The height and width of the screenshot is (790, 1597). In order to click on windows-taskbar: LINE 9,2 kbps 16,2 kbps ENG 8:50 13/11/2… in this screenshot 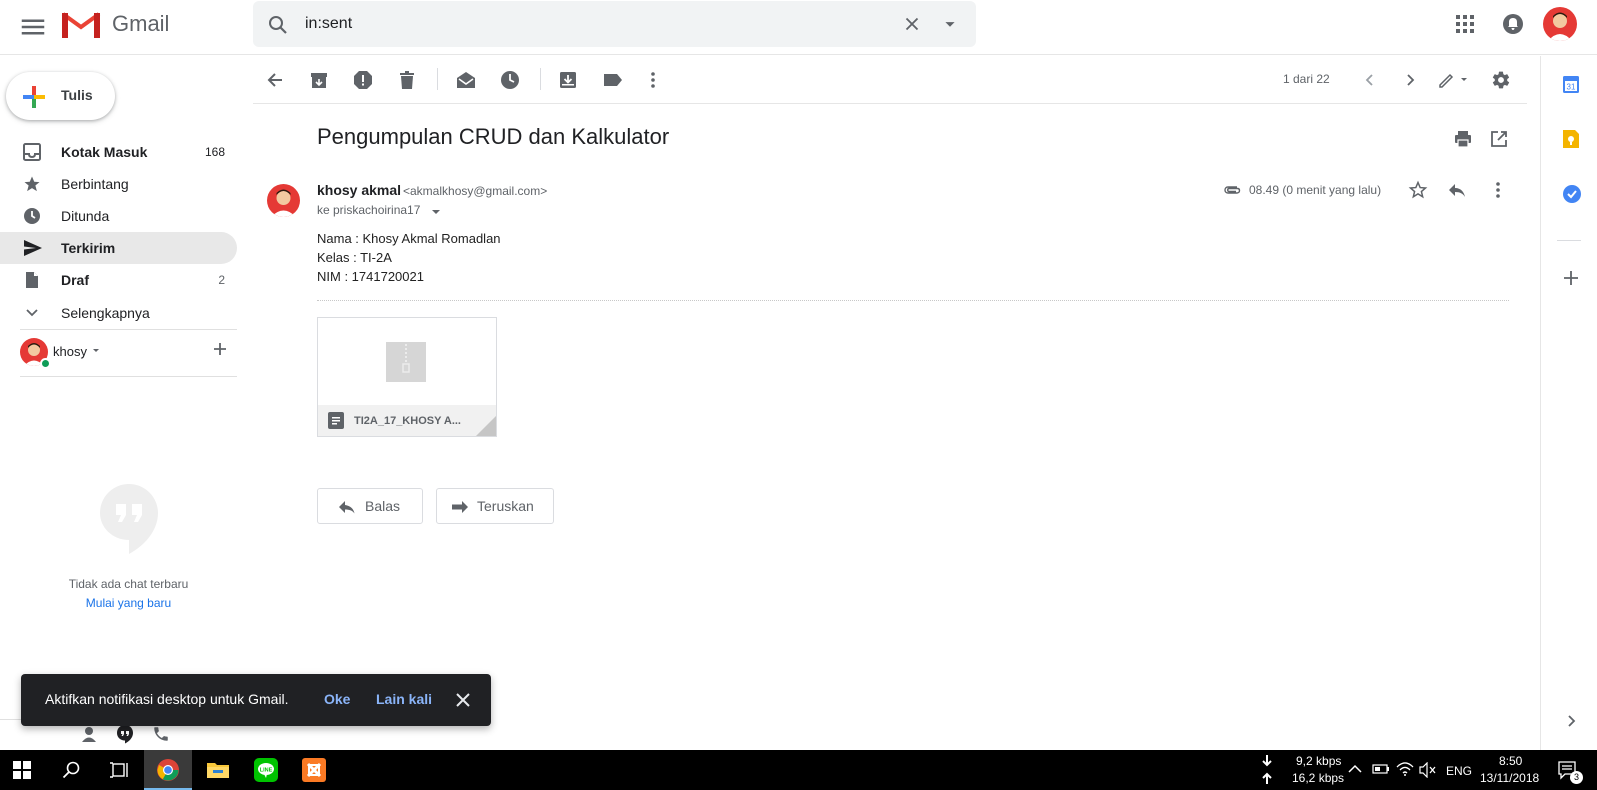, I will do `click(798, 770)`.